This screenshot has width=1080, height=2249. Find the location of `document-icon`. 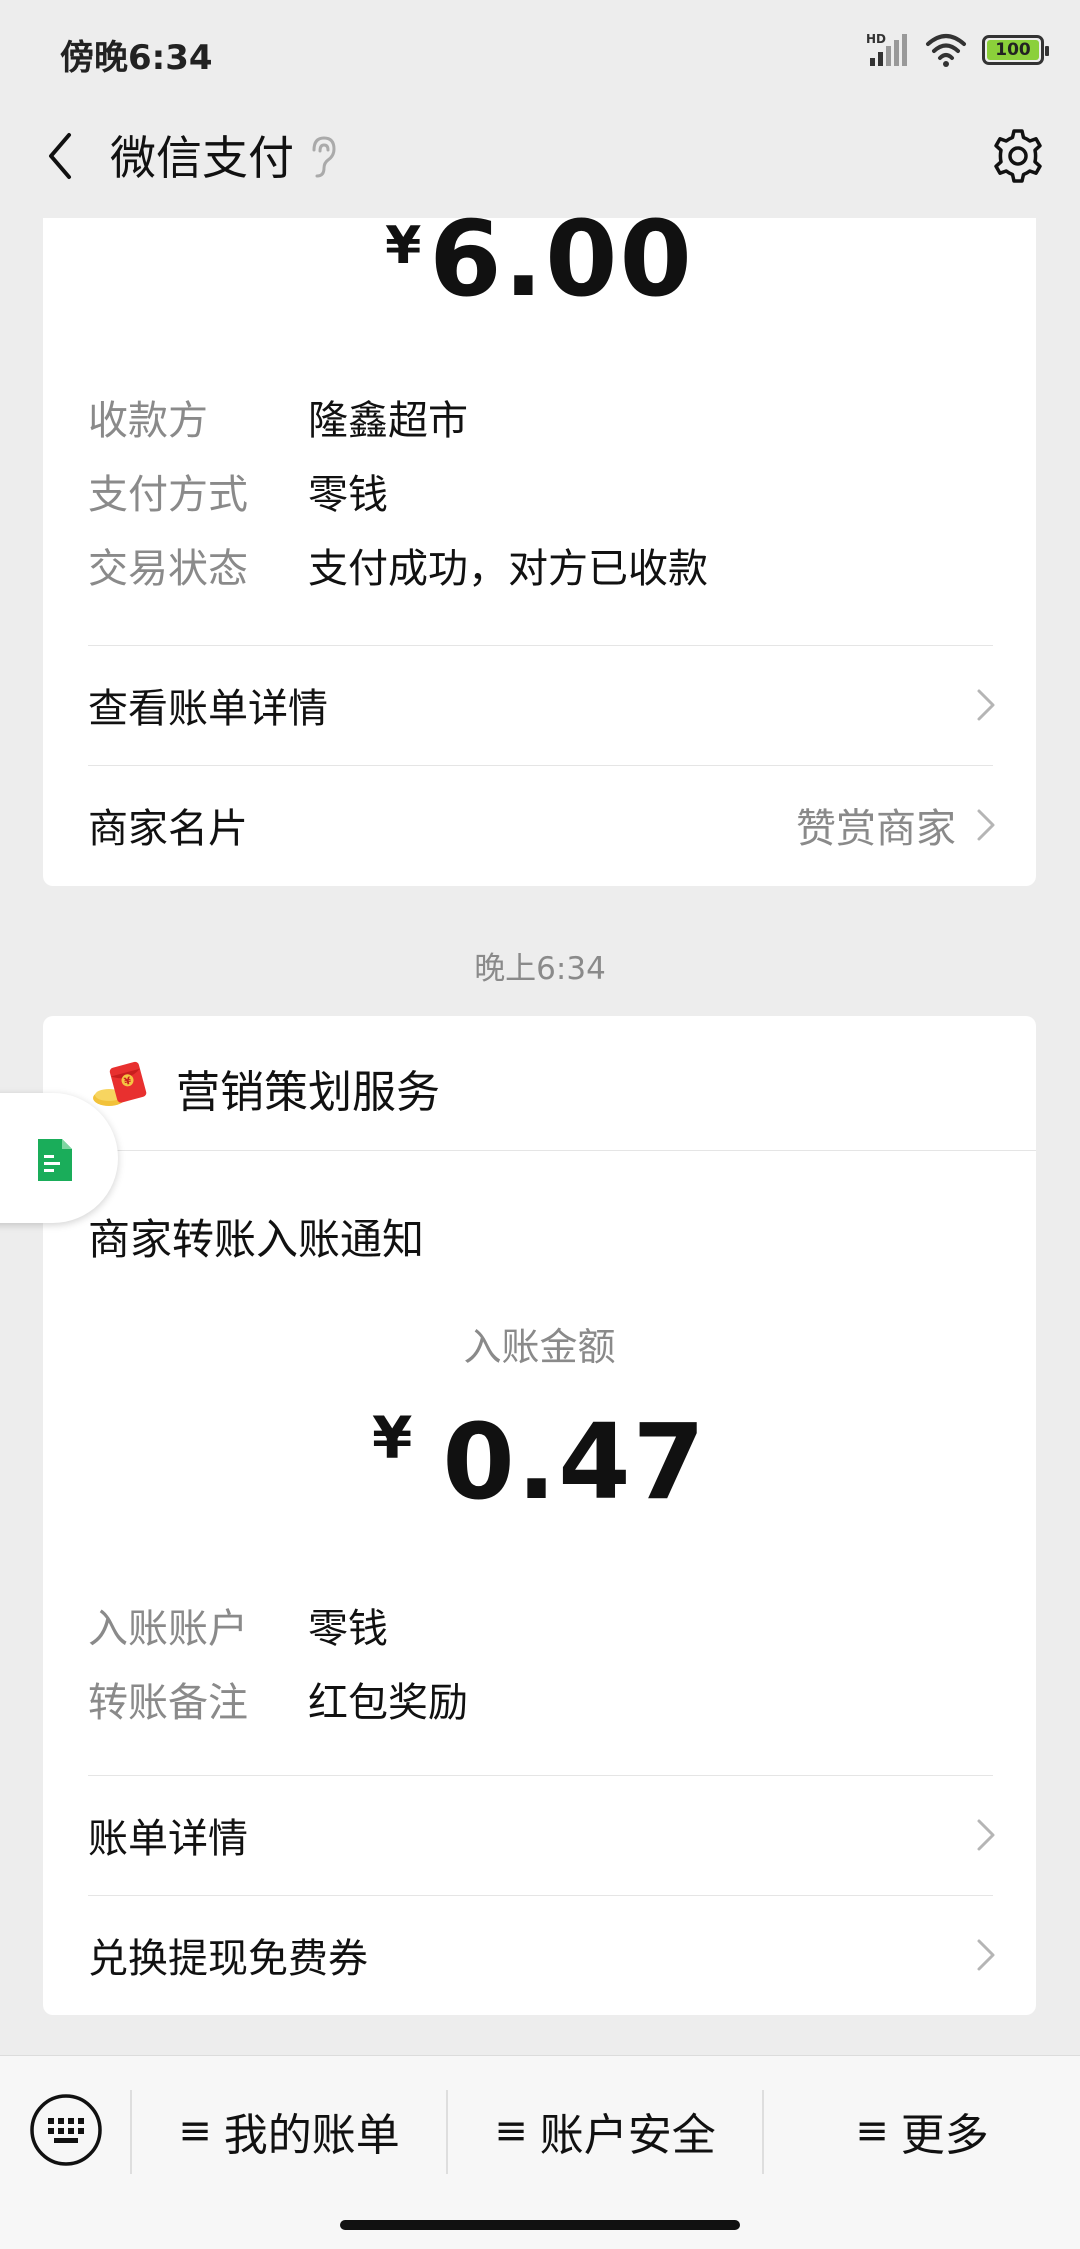

document-icon is located at coordinates (55, 1160).